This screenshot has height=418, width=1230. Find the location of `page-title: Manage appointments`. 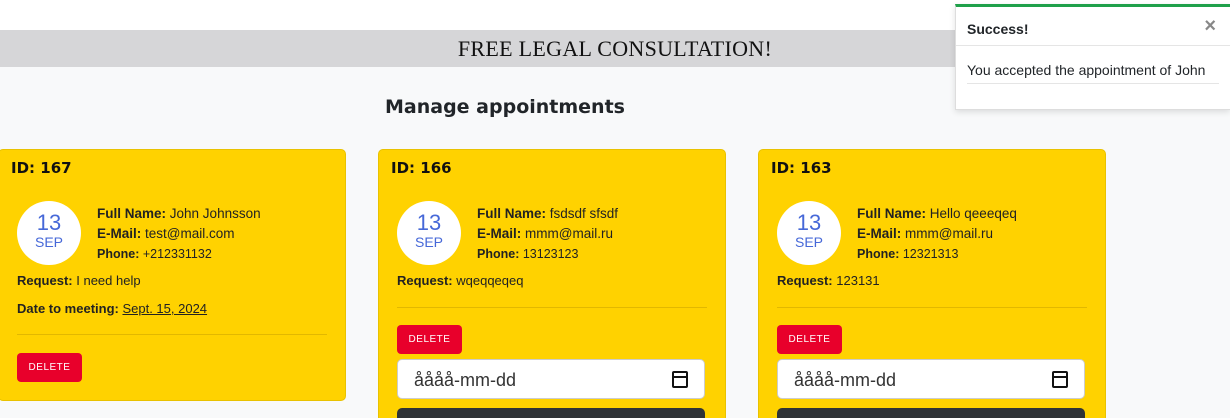

page-title: Manage appointments is located at coordinates (505, 107).